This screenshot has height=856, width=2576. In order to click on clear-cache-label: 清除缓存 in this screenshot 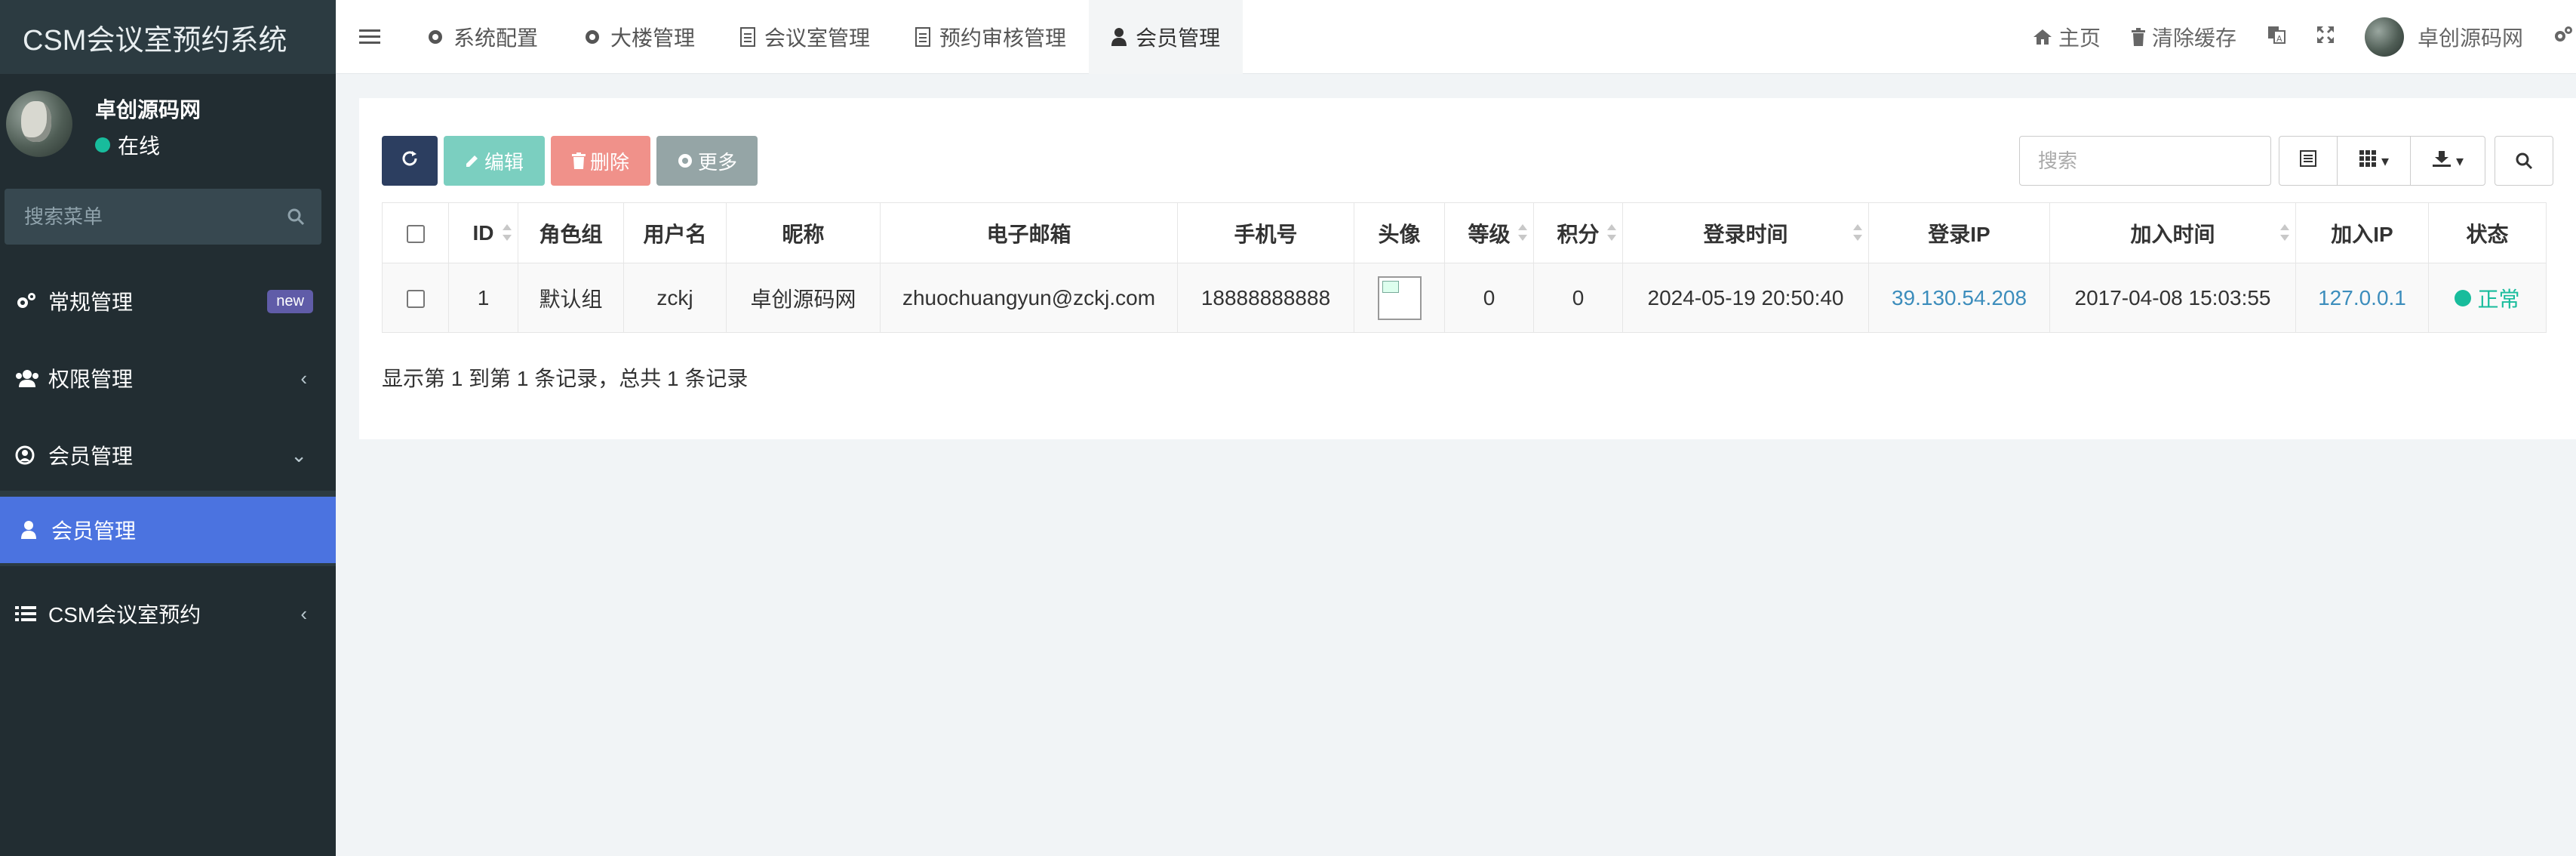, I will do `click(2193, 38)`.